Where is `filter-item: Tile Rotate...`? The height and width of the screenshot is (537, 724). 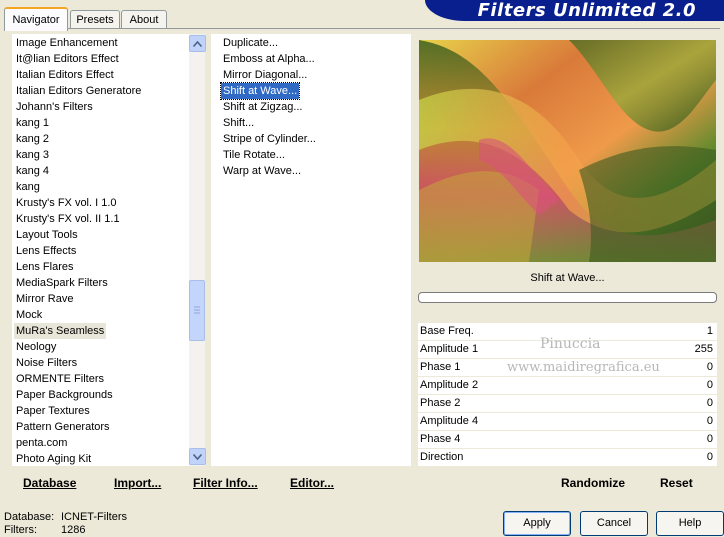
filter-item: Tile Rotate... is located at coordinates (254, 155).